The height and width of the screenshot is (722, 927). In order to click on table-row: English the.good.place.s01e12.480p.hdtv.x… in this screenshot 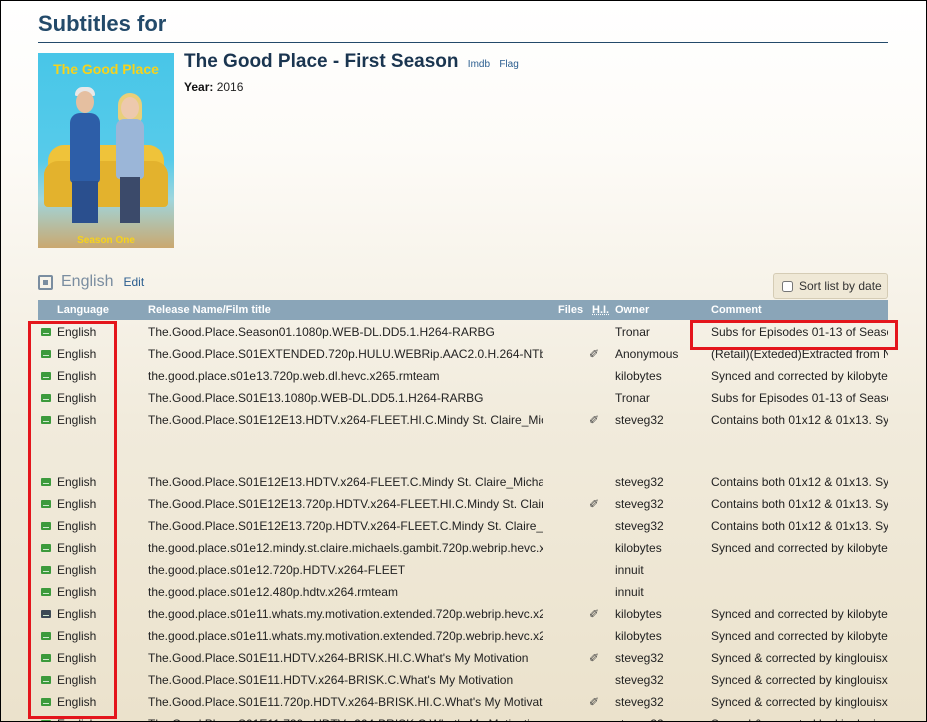, I will do `click(463, 592)`.